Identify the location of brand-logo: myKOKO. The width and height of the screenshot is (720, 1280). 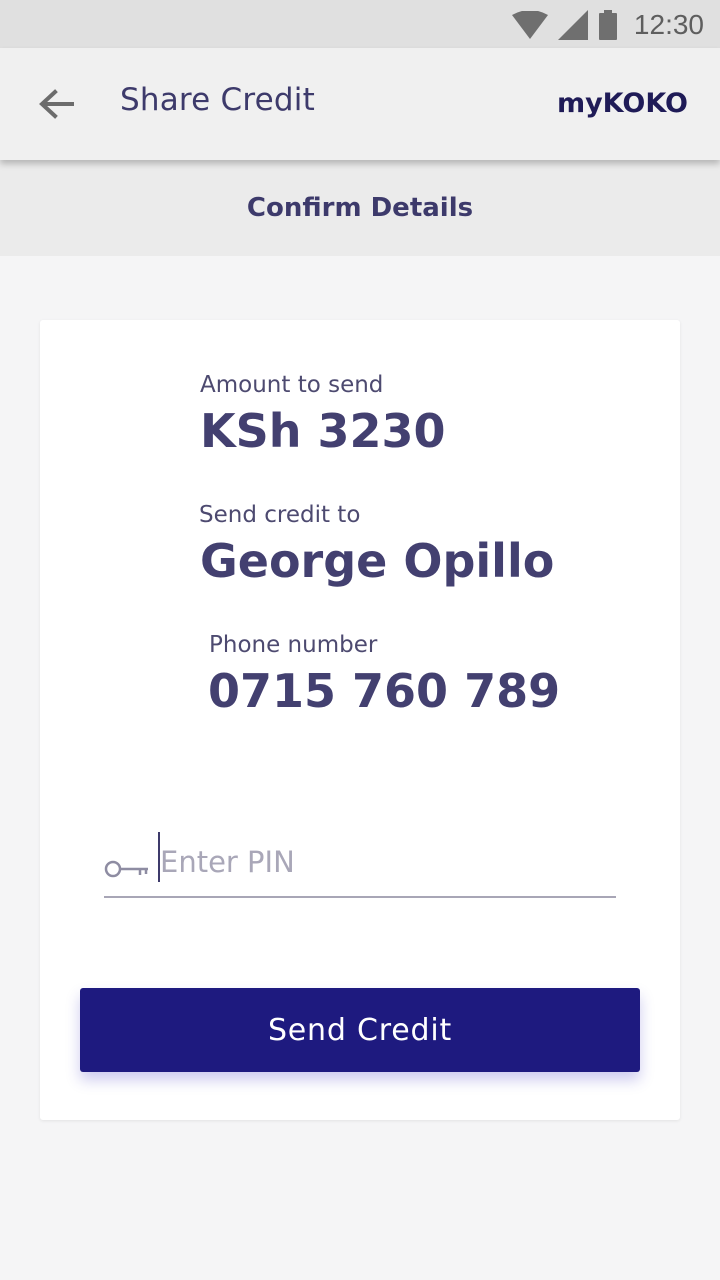
(622, 103).